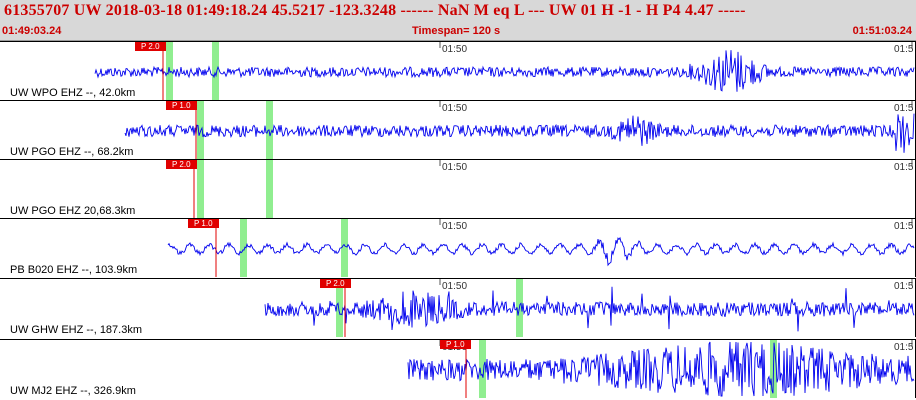  Describe the element at coordinates (73, 391) in the screenshot. I see `station-label: UW MJ2 EHZ --, 326.9km` at that location.